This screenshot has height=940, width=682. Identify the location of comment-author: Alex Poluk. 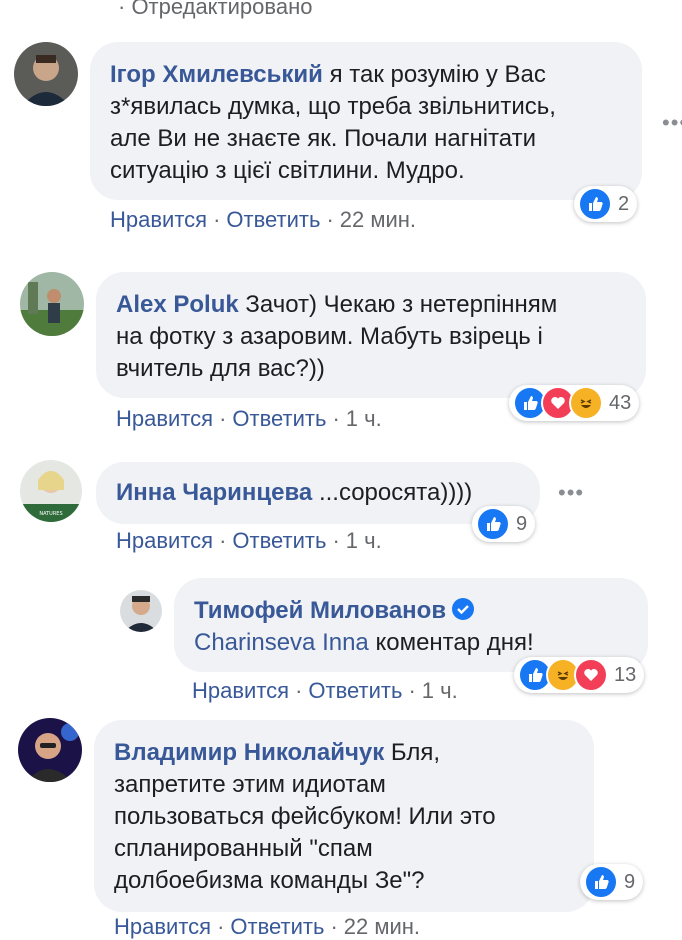
(177, 304).